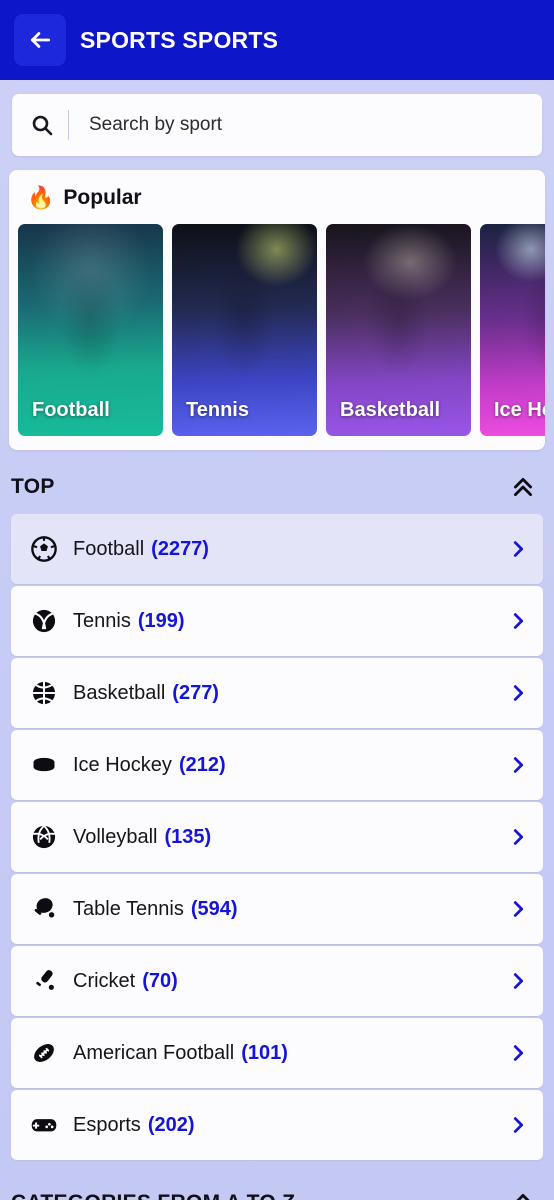 The width and height of the screenshot is (554, 1200). I want to click on search-bar, so click(277, 125).